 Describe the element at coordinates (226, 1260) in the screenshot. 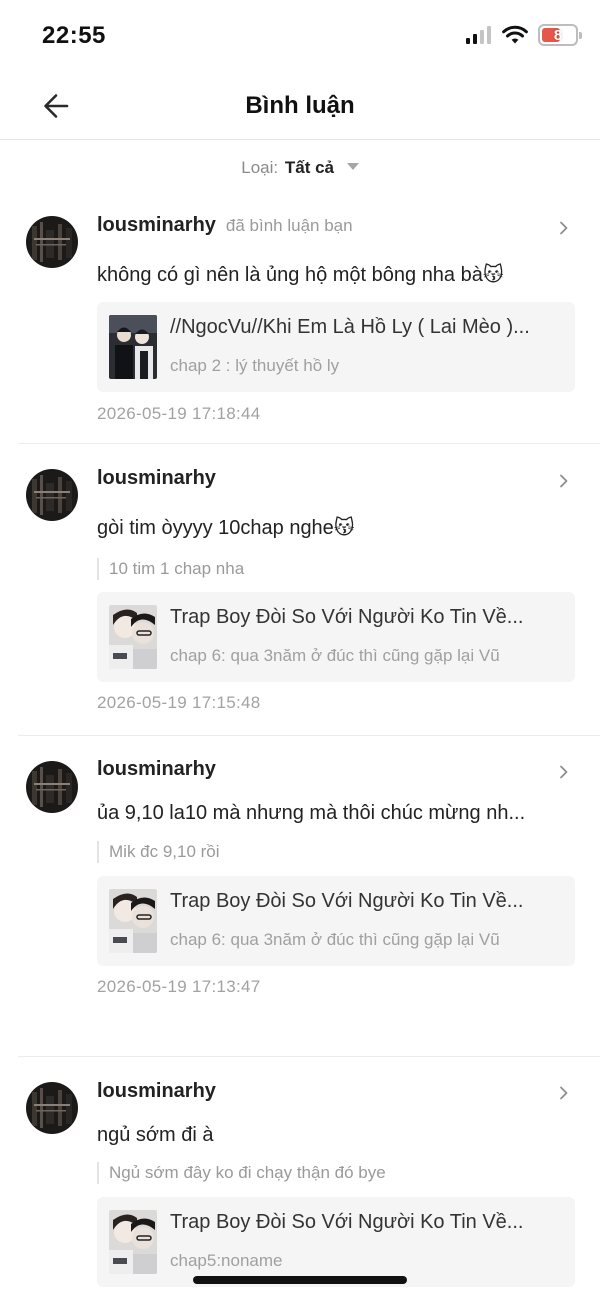

I see `story-chapter: chap5:noname` at that location.